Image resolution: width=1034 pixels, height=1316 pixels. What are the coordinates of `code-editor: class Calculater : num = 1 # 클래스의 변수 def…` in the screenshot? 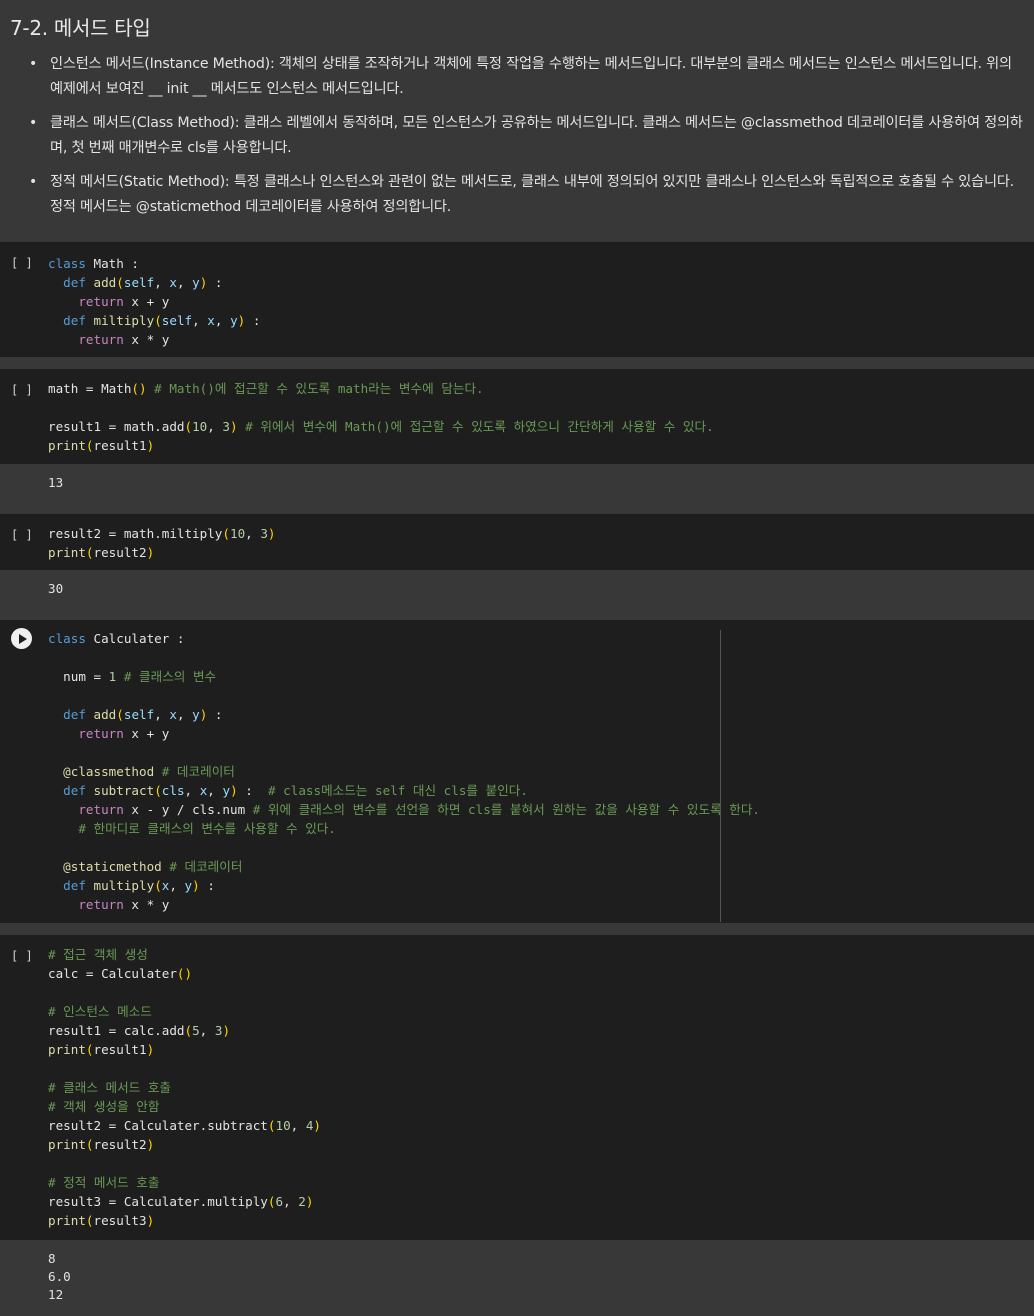 It's located at (404, 771).